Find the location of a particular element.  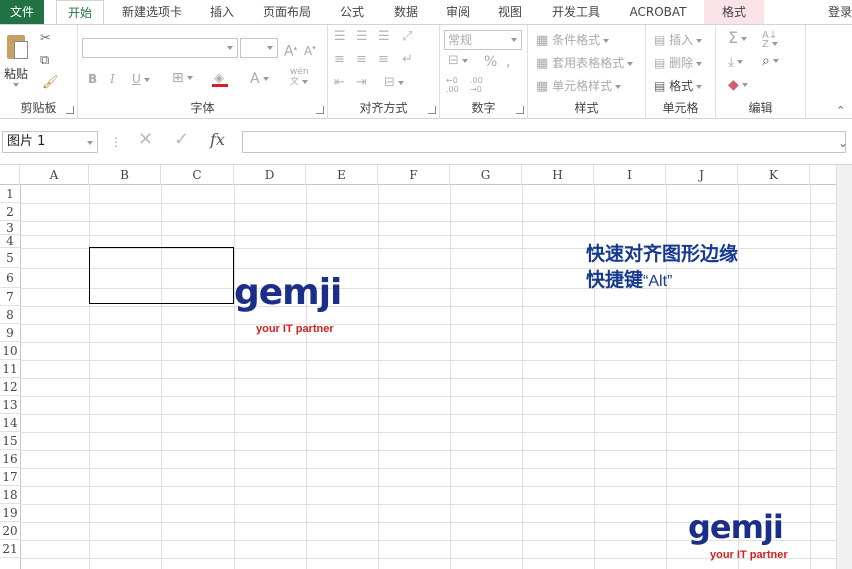

decrease-indent-icon: ⇤ is located at coordinates (339, 83).